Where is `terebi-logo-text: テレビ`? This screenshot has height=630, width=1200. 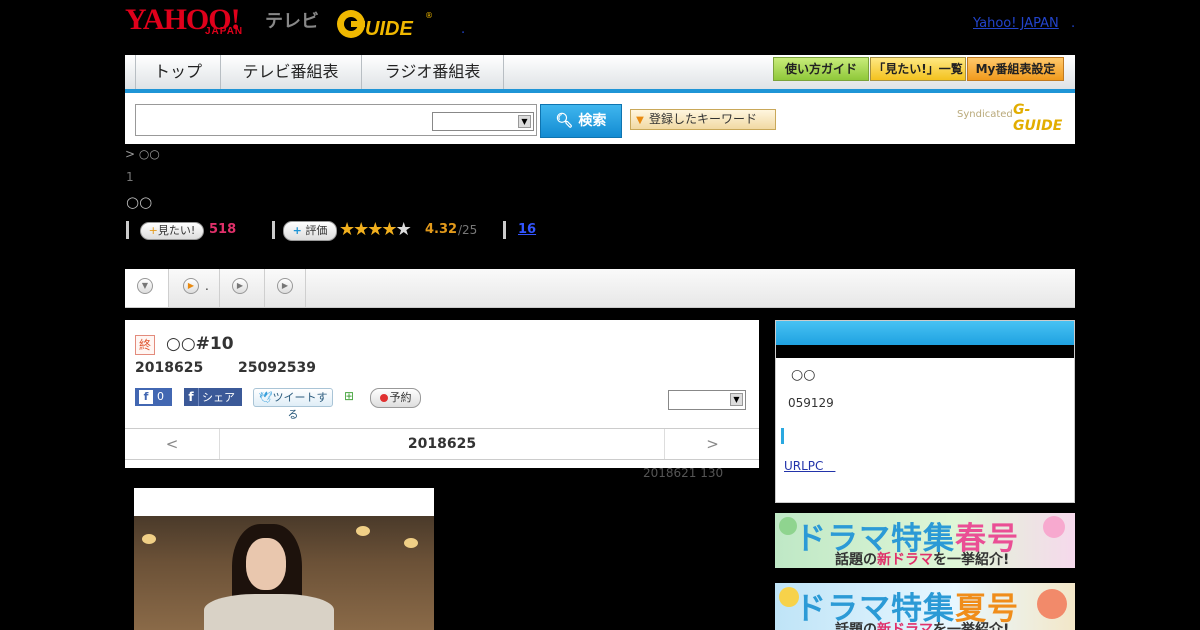
terebi-logo-text: テレビ is located at coordinates (292, 20).